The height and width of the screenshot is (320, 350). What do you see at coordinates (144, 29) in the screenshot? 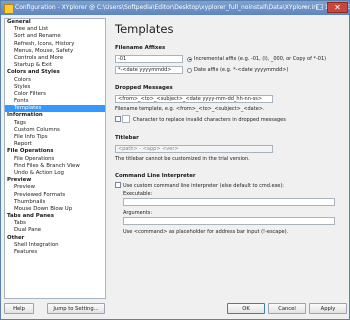
I see `page-title: Templates` at bounding box center [144, 29].